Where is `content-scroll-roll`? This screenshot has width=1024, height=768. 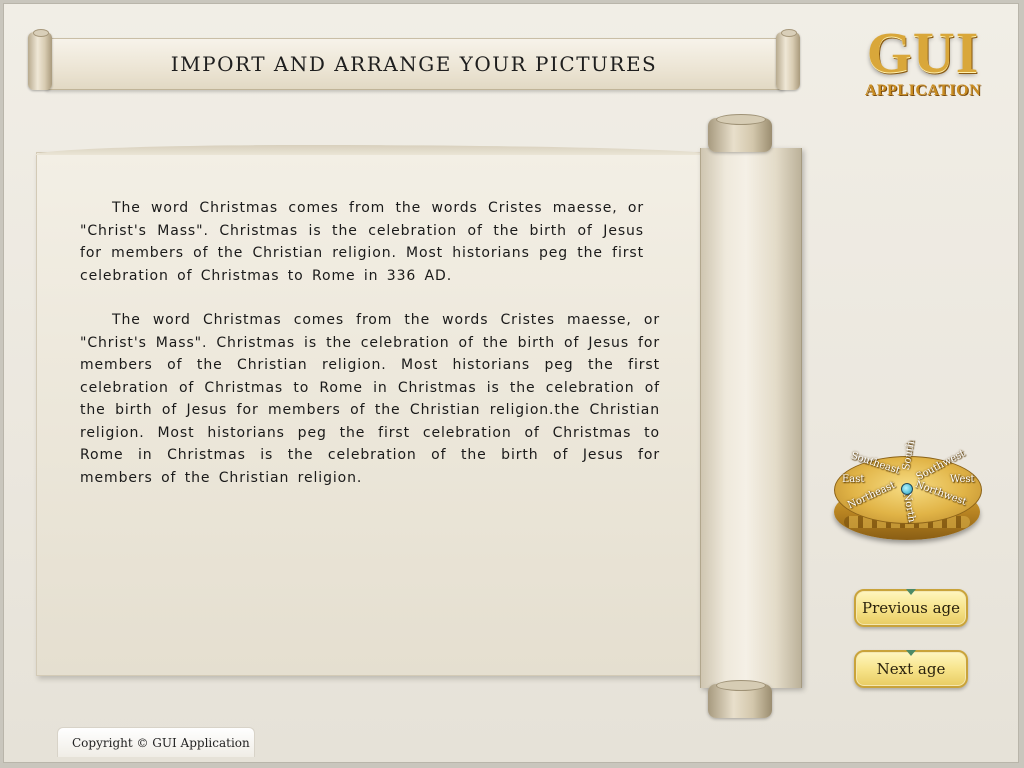
content-scroll-roll is located at coordinates (750, 416).